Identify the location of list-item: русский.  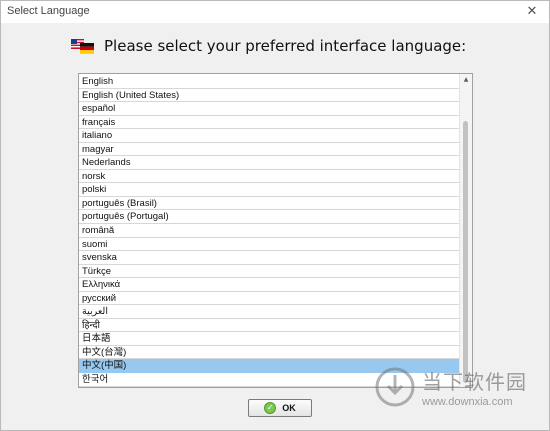
(270, 299).